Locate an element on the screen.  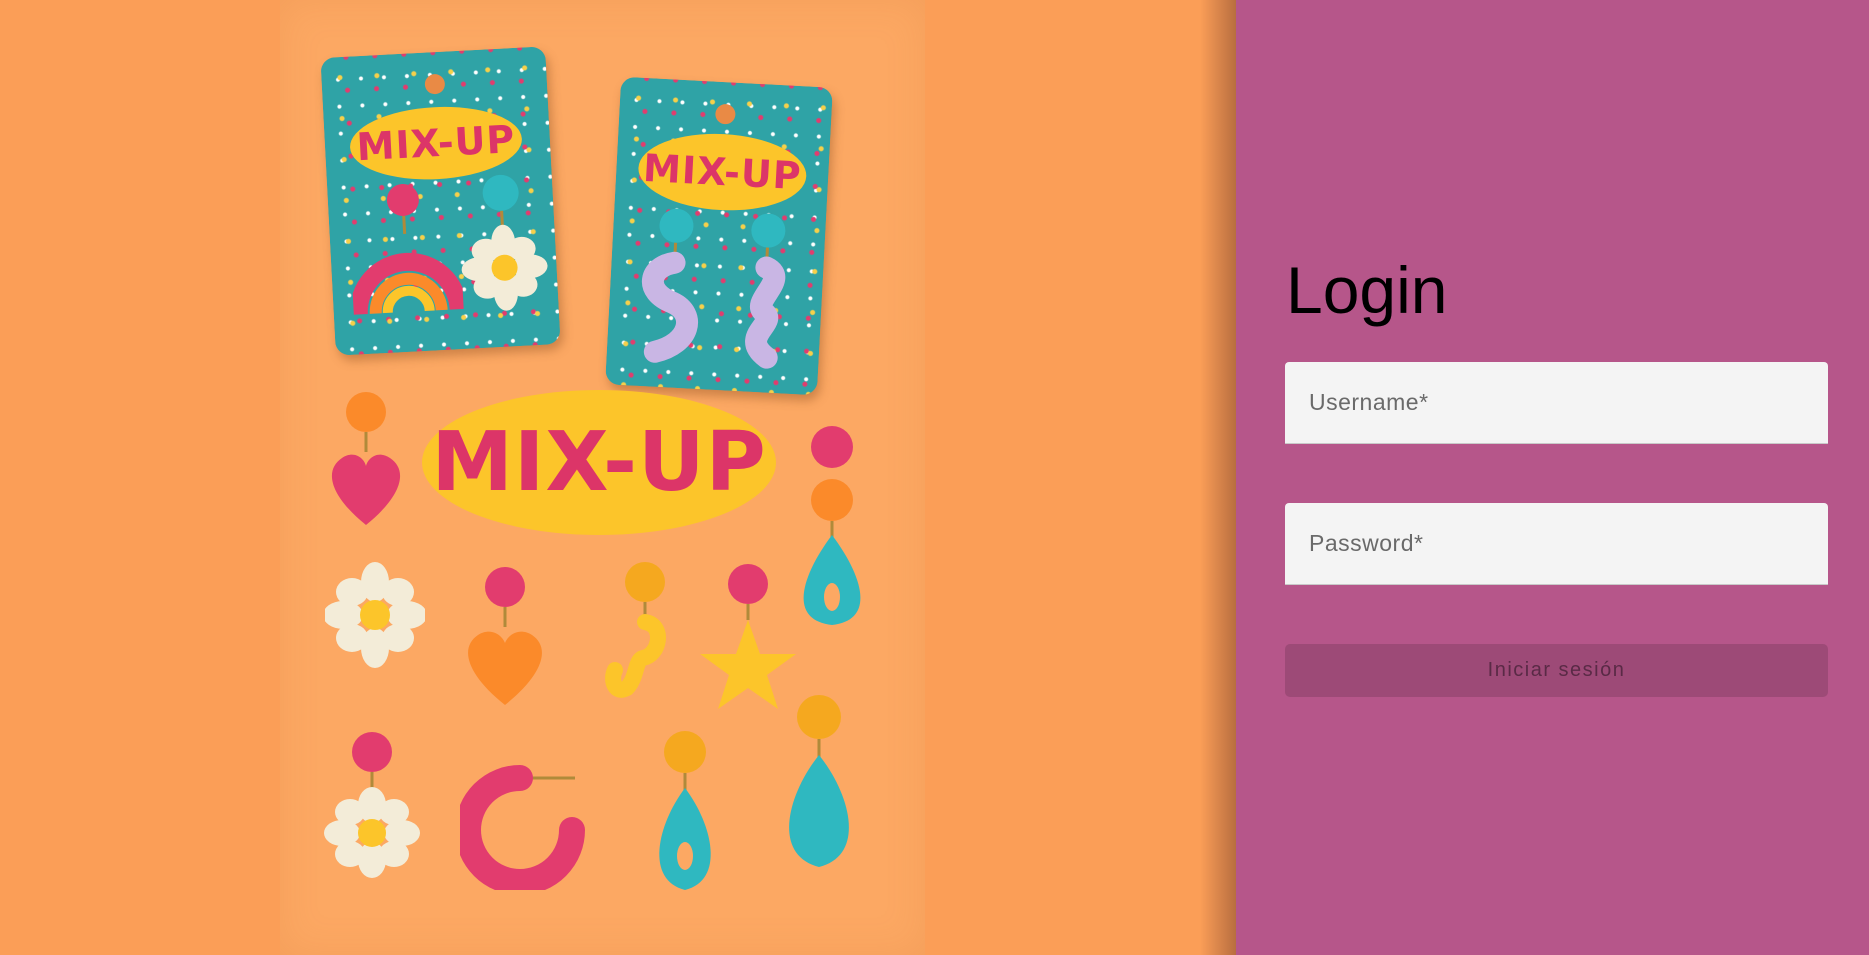
login-title: Login is located at coordinates (1367, 290).